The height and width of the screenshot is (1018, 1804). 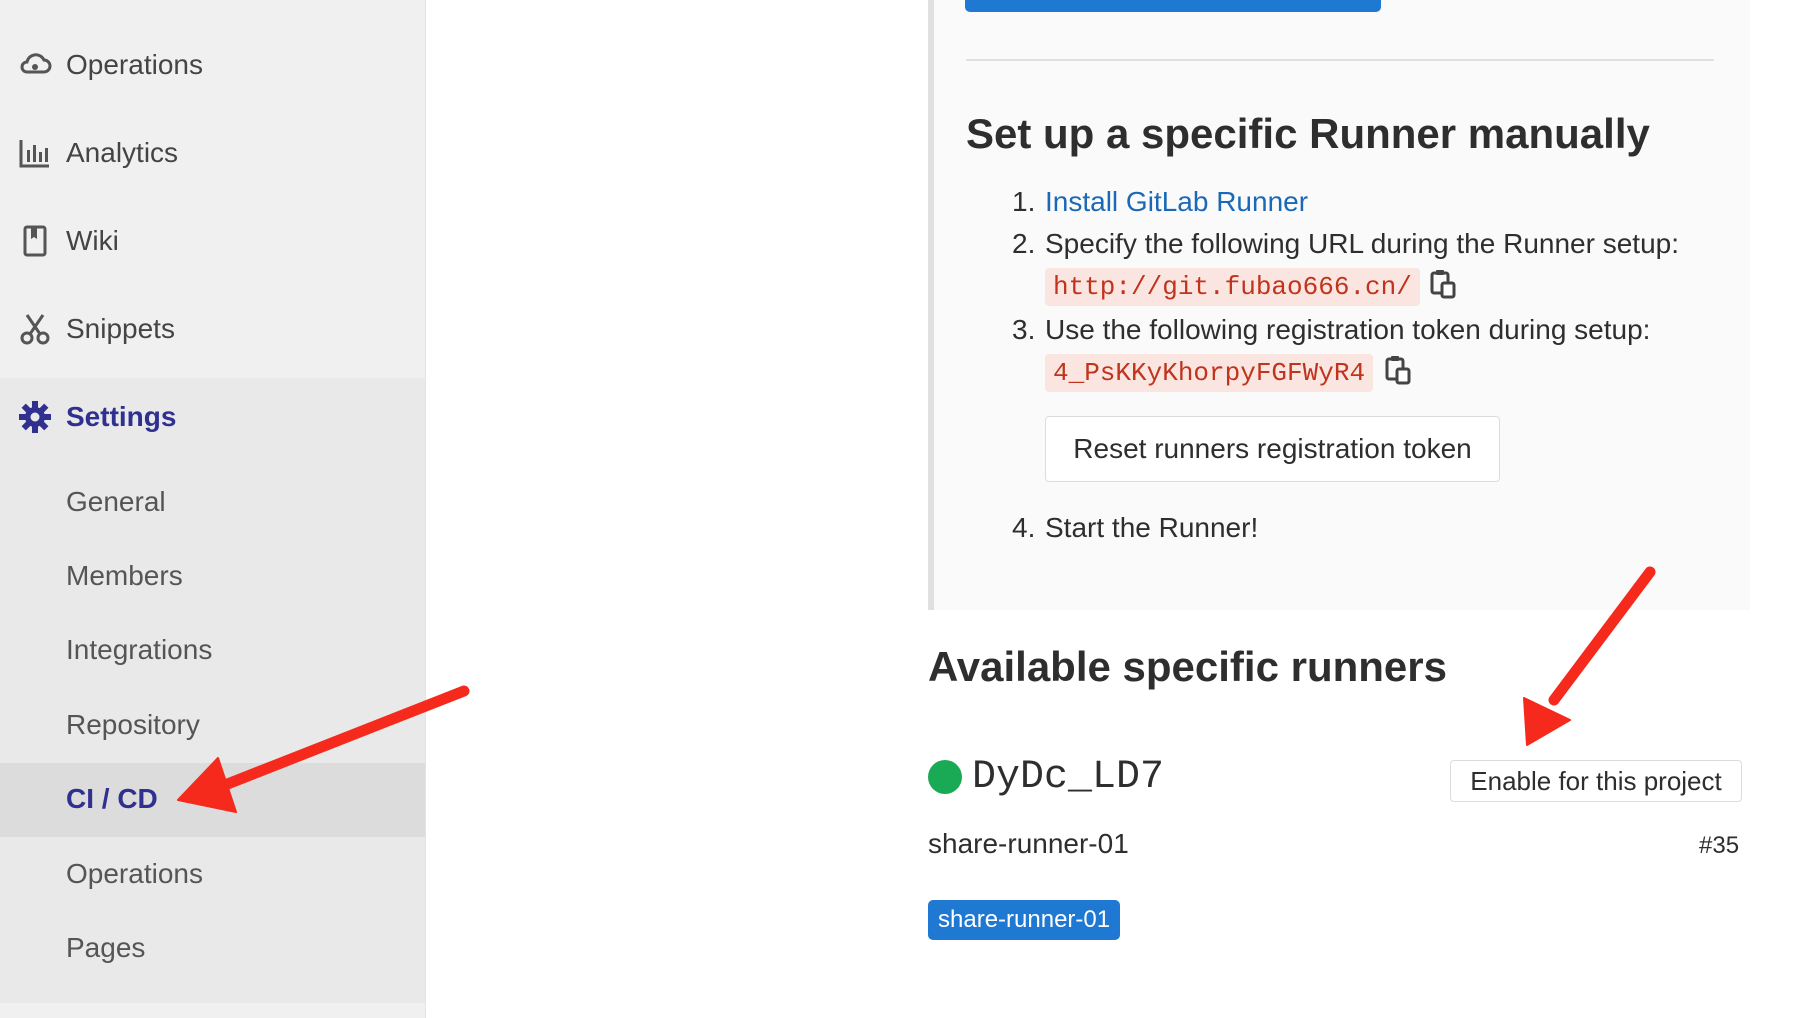 I want to click on sidebar-subitem-integrations: Integrations, so click(x=212, y=651).